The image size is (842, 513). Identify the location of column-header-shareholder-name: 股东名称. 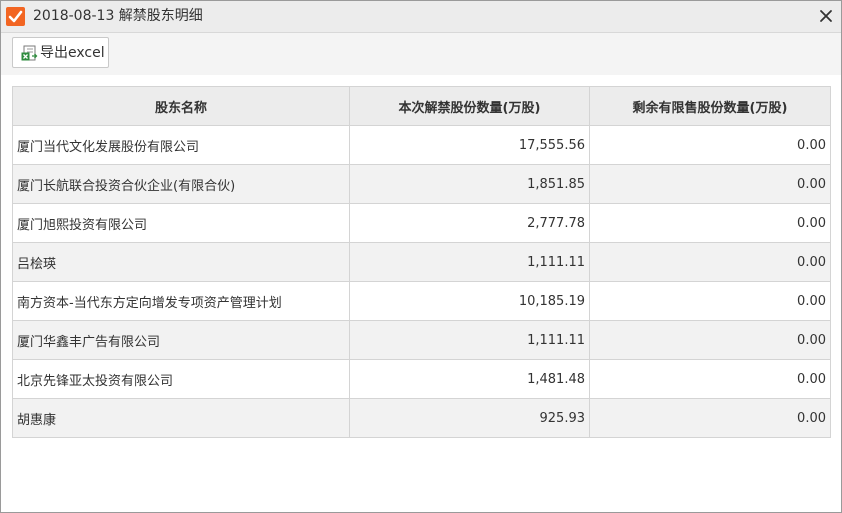
(181, 106).